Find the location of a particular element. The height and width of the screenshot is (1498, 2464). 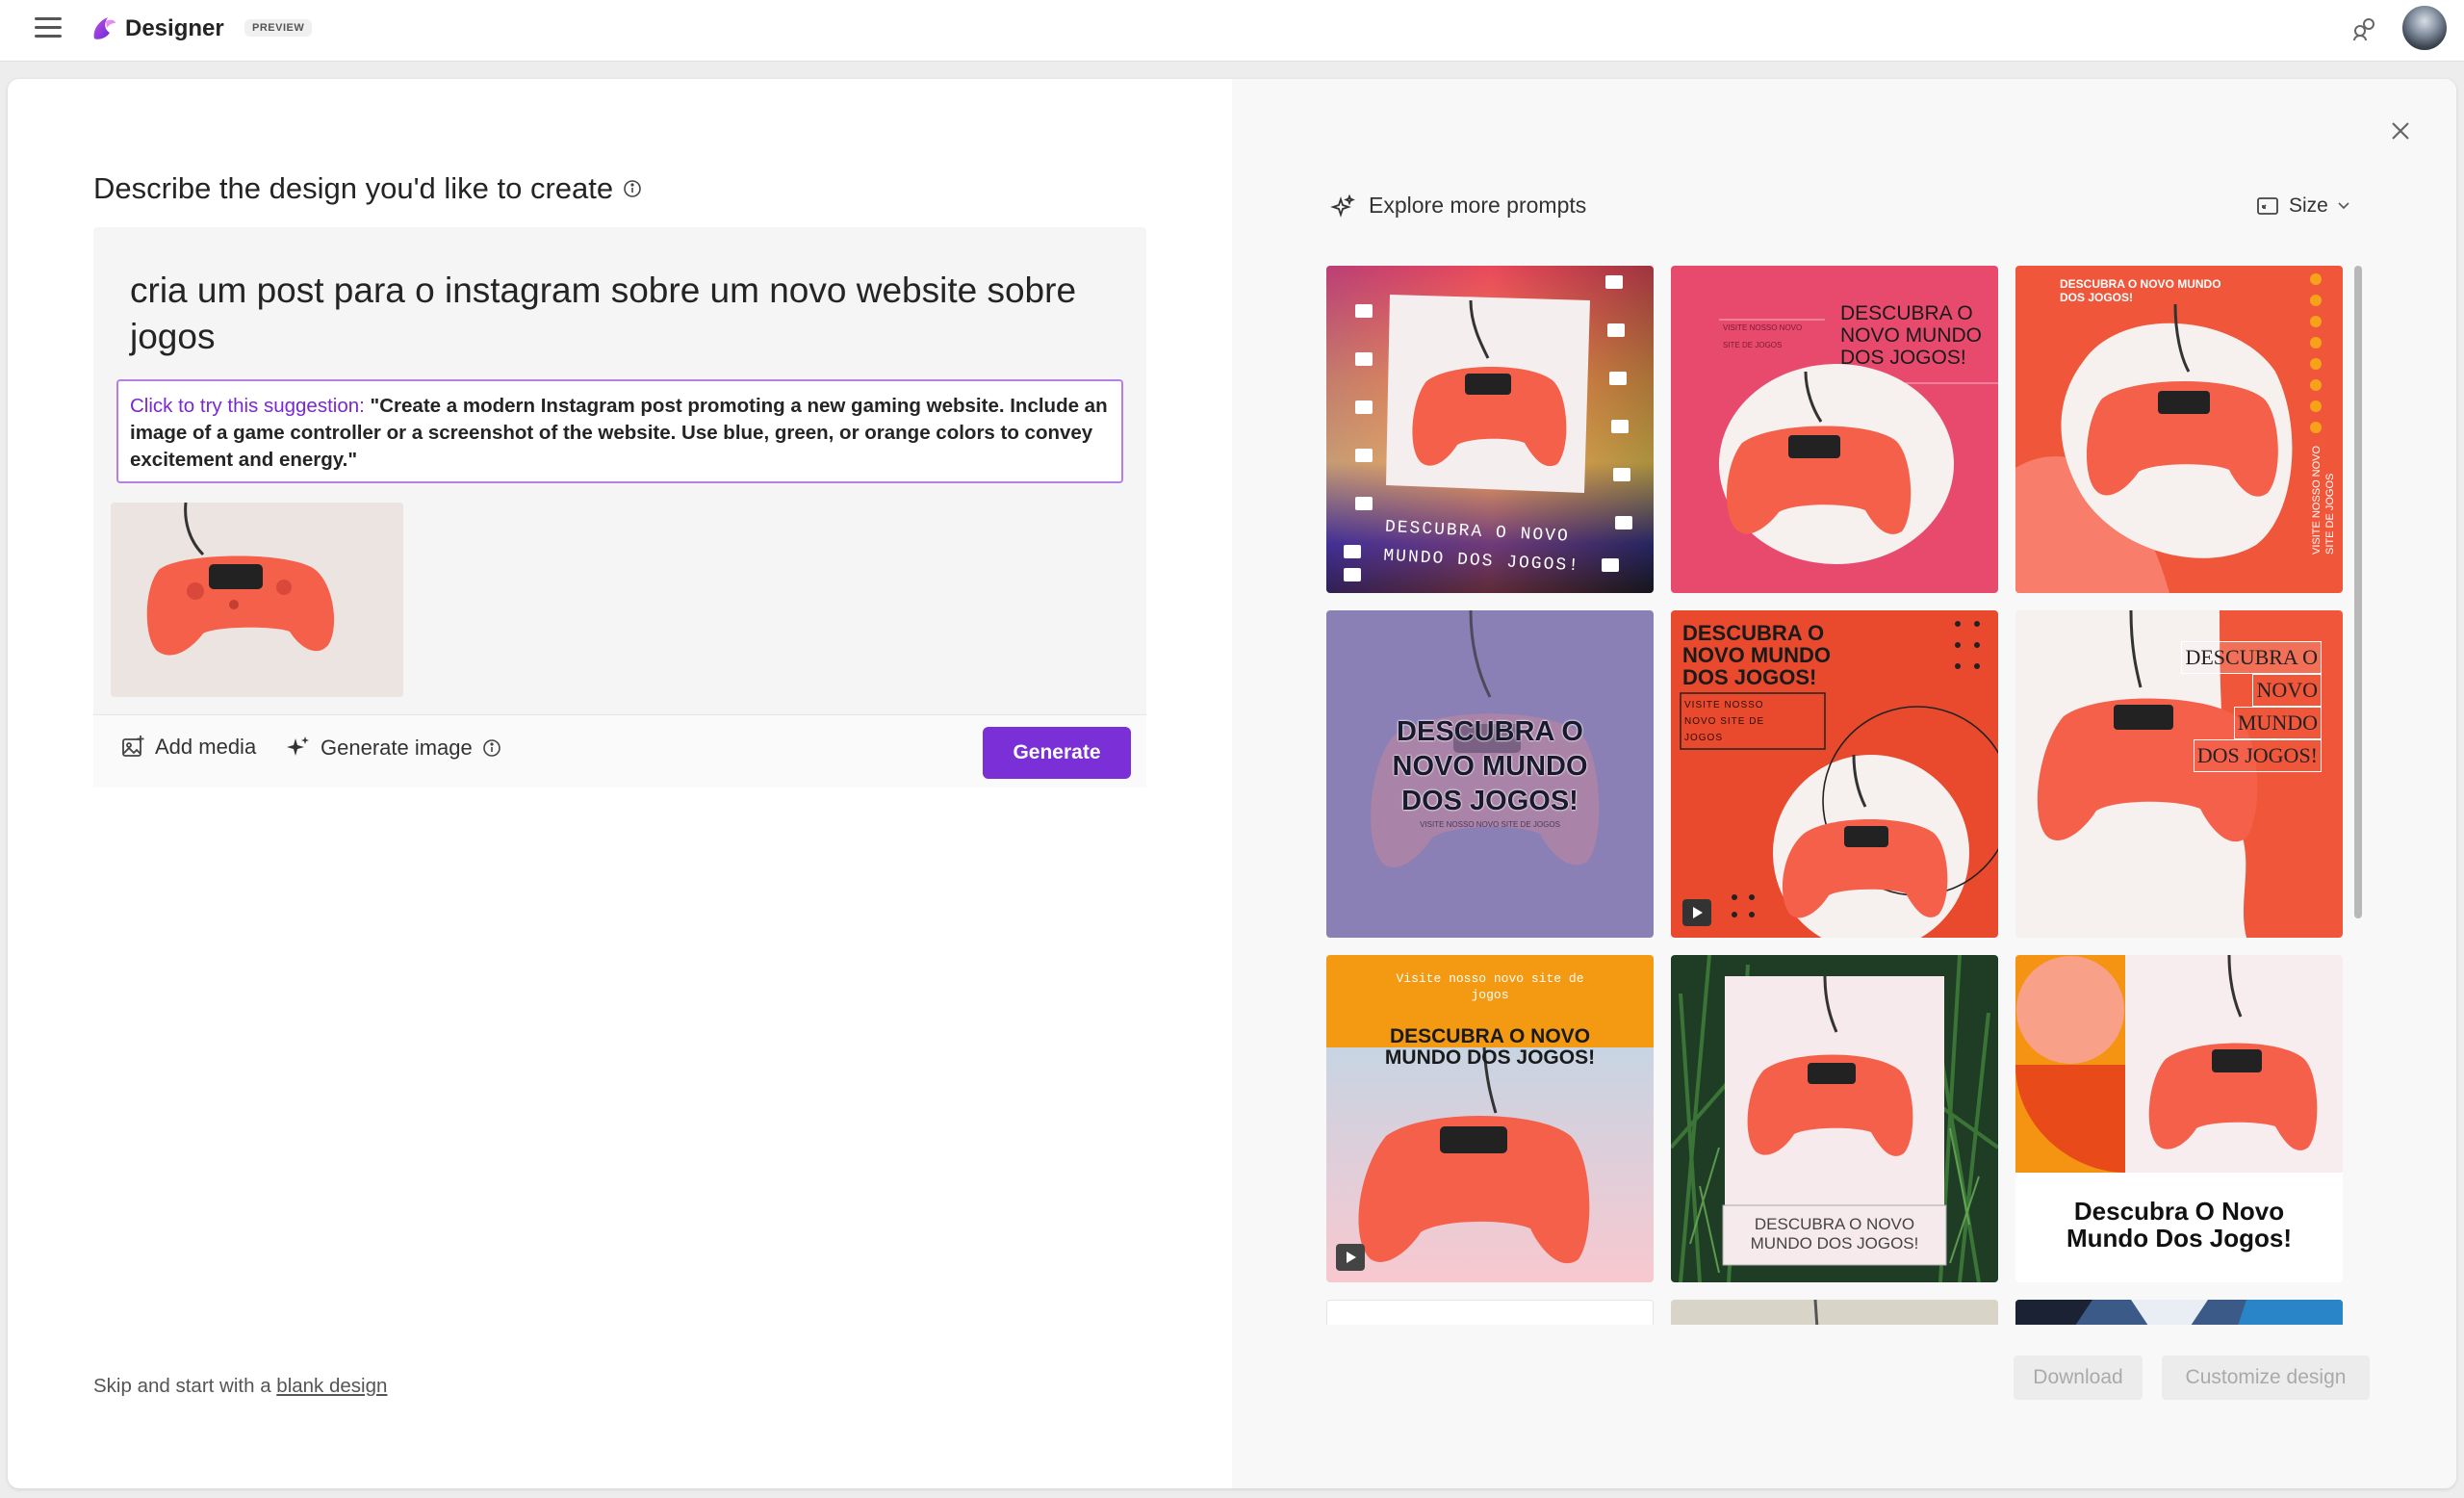

chevron-down-icon is located at coordinates (2343, 206).